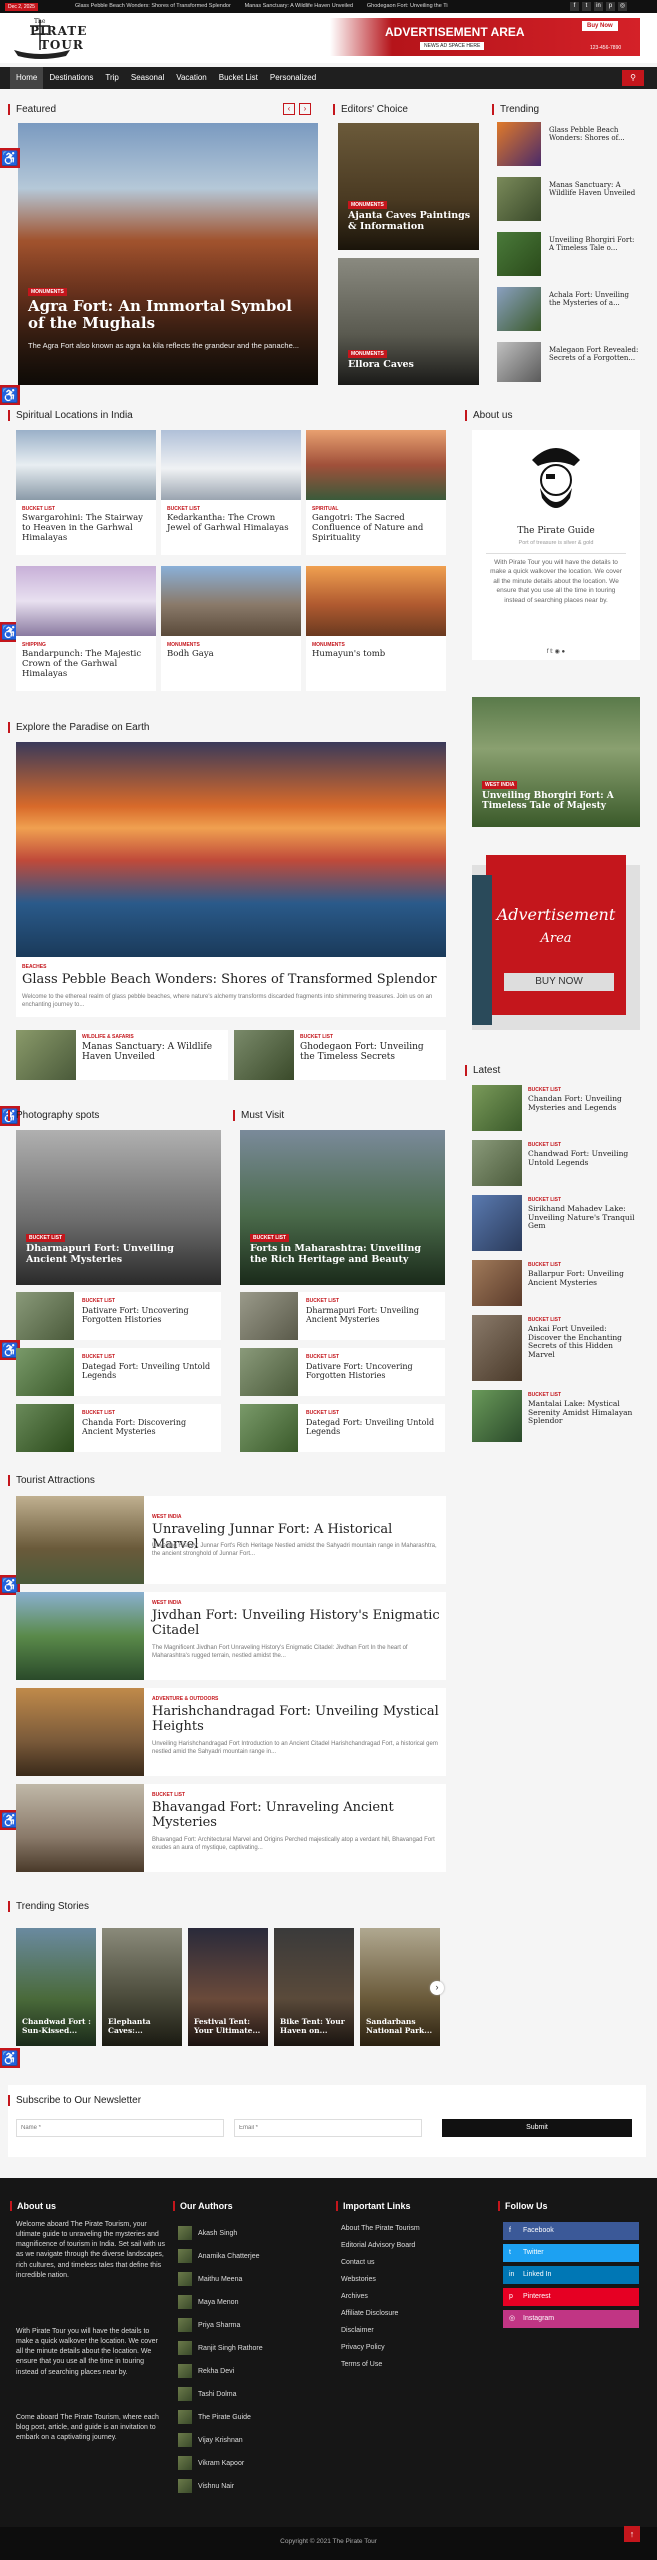 The height and width of the screenshot is (2560, 657). Describe the element at coordinates (357, 2330) in the screenshot. I see `footer-link: Disclaimer` at that location.